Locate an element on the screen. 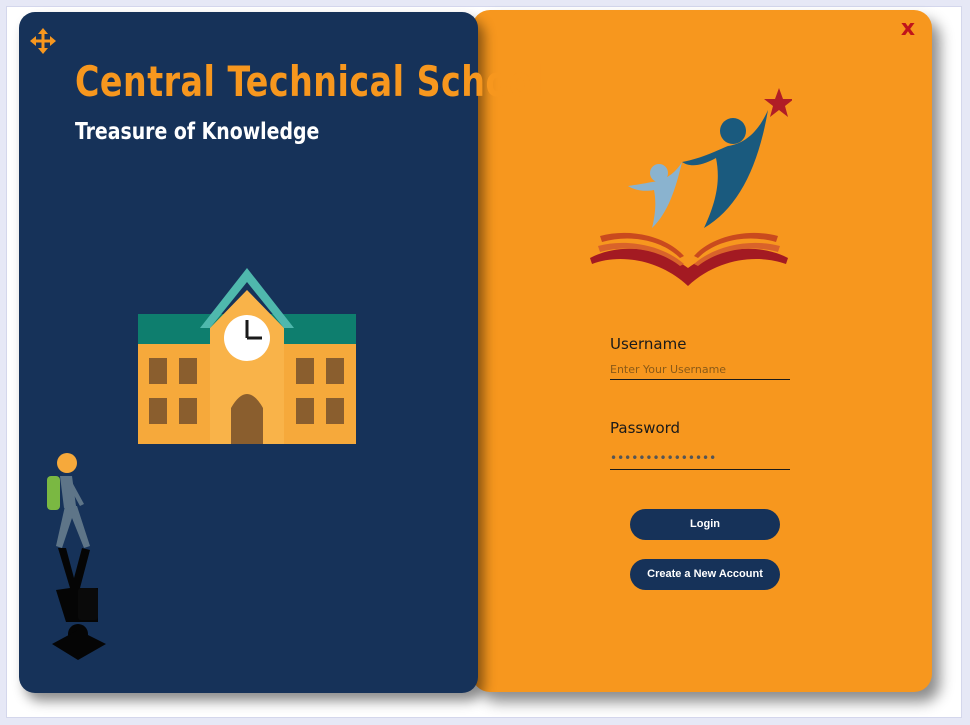 This screenshot has height=725, width=970. education-book-star-logo is located at coordinates (691, 187).